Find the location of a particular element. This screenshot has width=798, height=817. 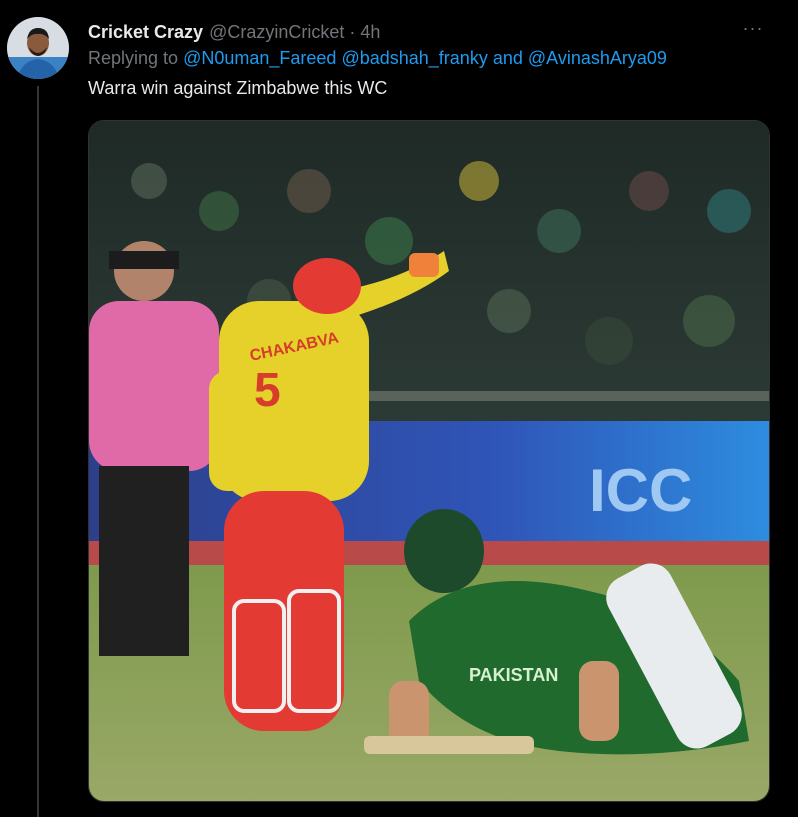

author-handle: @CrazyinCricket is located at coordinates (276, 32).